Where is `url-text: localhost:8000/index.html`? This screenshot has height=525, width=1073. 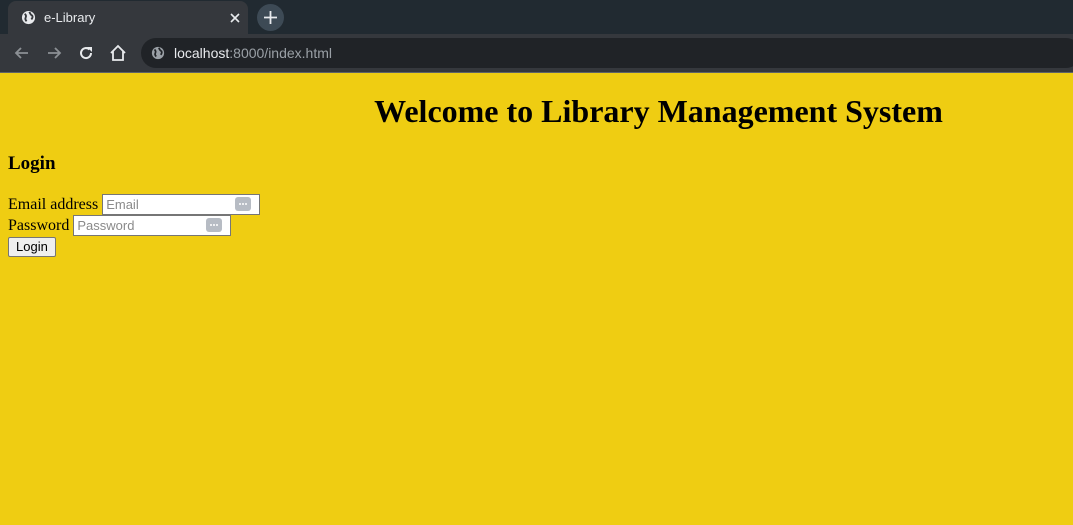
url-text: localhost:8000/index.html is located at coordinates (253, 53).